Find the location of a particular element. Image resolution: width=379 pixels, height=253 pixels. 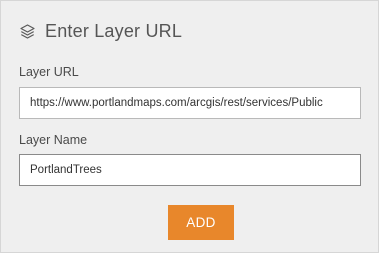

layer-url-label: Layer URL is located at coordinates (49, 72).